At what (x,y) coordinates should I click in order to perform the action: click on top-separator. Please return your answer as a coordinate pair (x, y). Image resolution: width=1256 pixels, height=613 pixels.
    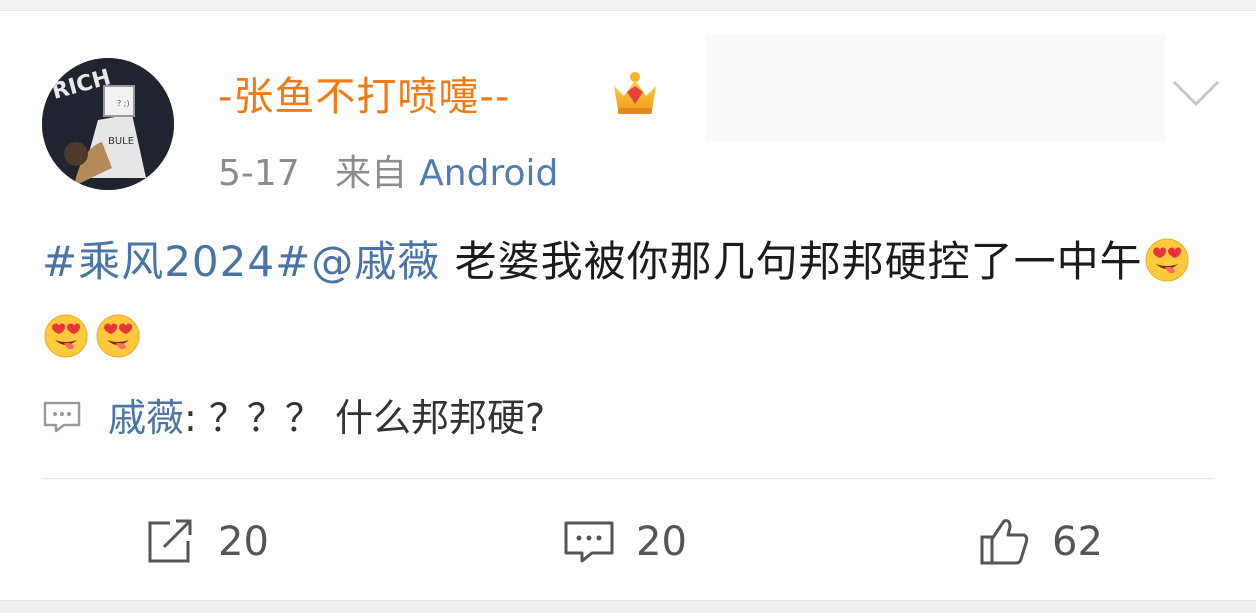
    Looking at the image, I should click on (628, 5).